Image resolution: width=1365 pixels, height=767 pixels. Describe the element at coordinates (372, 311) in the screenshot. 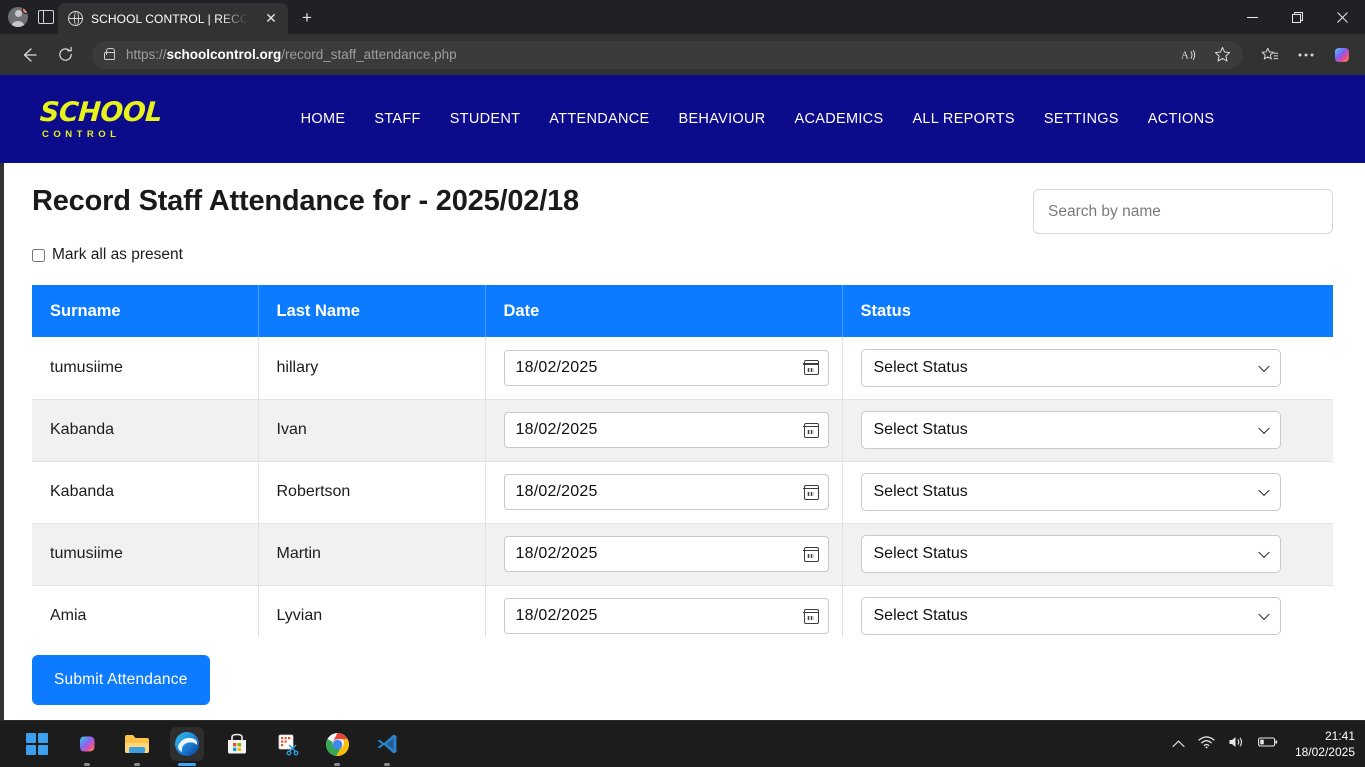

I see `column-header-last-name: Last Name` at that location.